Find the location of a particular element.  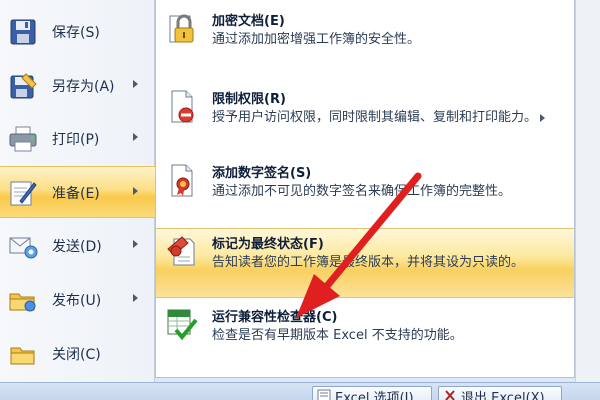

submenu-item-compatibility-checker: 运行兼容性检查器(C) 检查是否有早期版本 Excel 不支持的功能。 is located at coordinates (365, 328).